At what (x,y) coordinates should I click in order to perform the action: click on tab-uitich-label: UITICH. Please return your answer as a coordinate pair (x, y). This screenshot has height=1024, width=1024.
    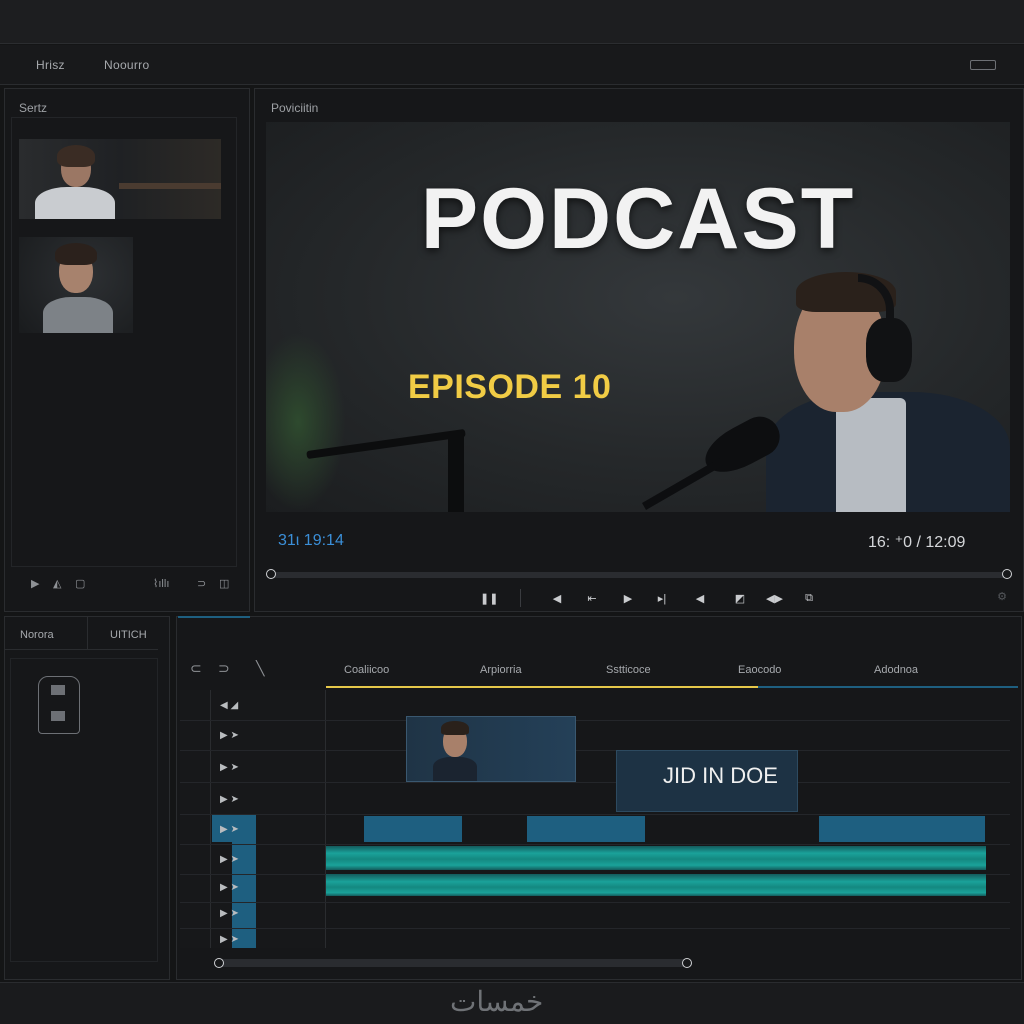
    Looking at the image, I should click on (128, 635).